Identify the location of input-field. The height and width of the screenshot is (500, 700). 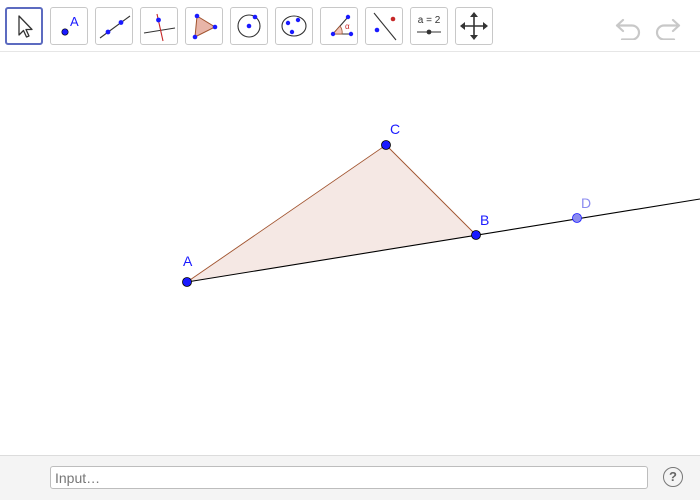
(349, 477).